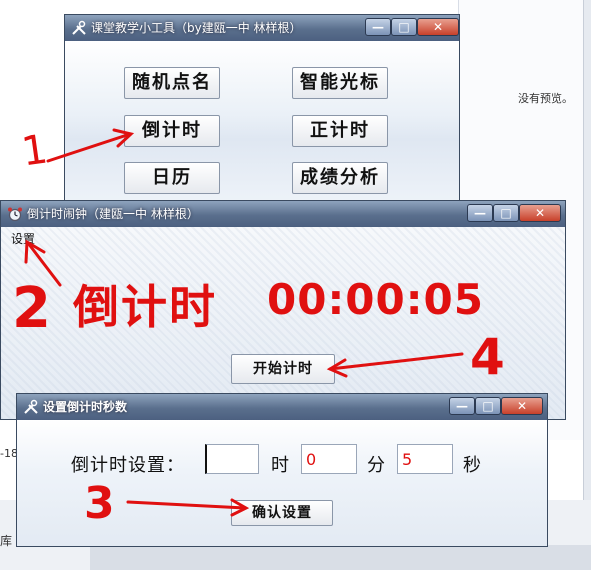  I want to click on preview-status-text: 没有预览。, so click(545, 98).